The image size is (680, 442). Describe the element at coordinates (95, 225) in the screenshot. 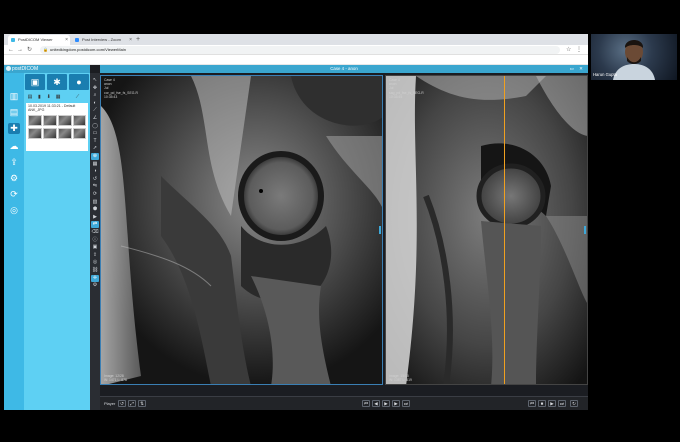

I see `sync-icon: ⇄` at that location.